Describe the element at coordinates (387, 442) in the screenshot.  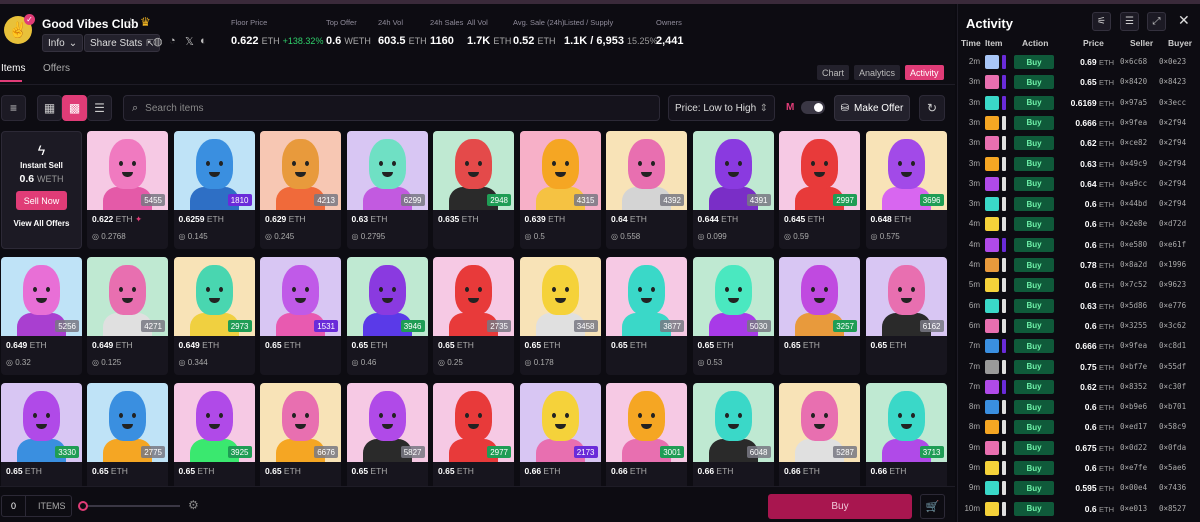
I see `nft-card: 5827 0.65 ETH` at that location.